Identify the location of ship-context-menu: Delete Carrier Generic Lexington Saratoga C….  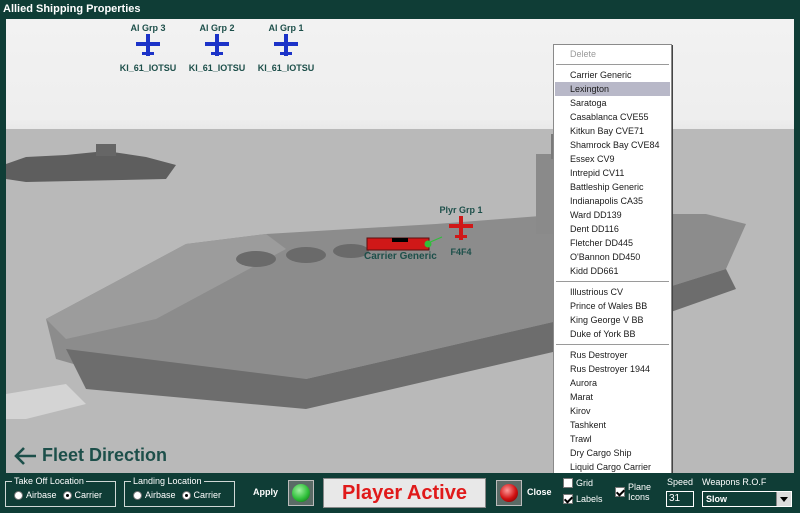
(612, 261).